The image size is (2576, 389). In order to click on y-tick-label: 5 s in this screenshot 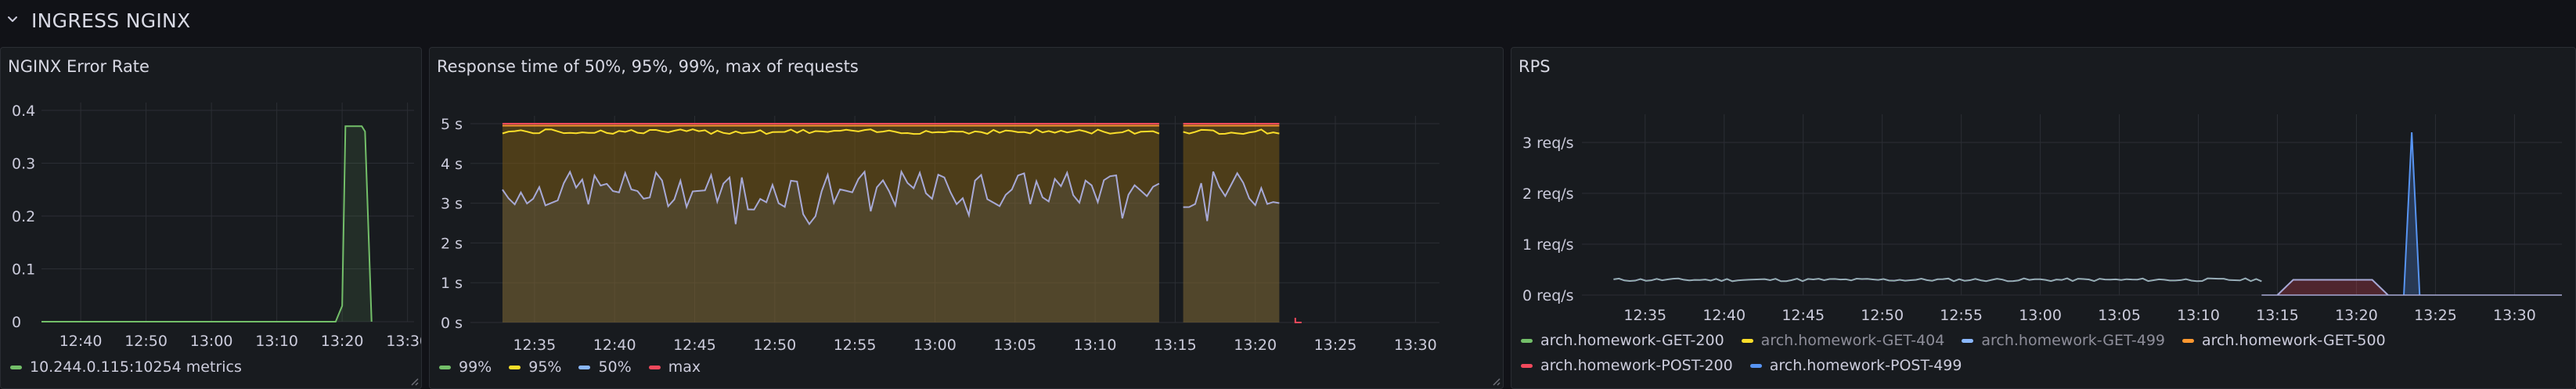, I will do `click(452, 124)`.